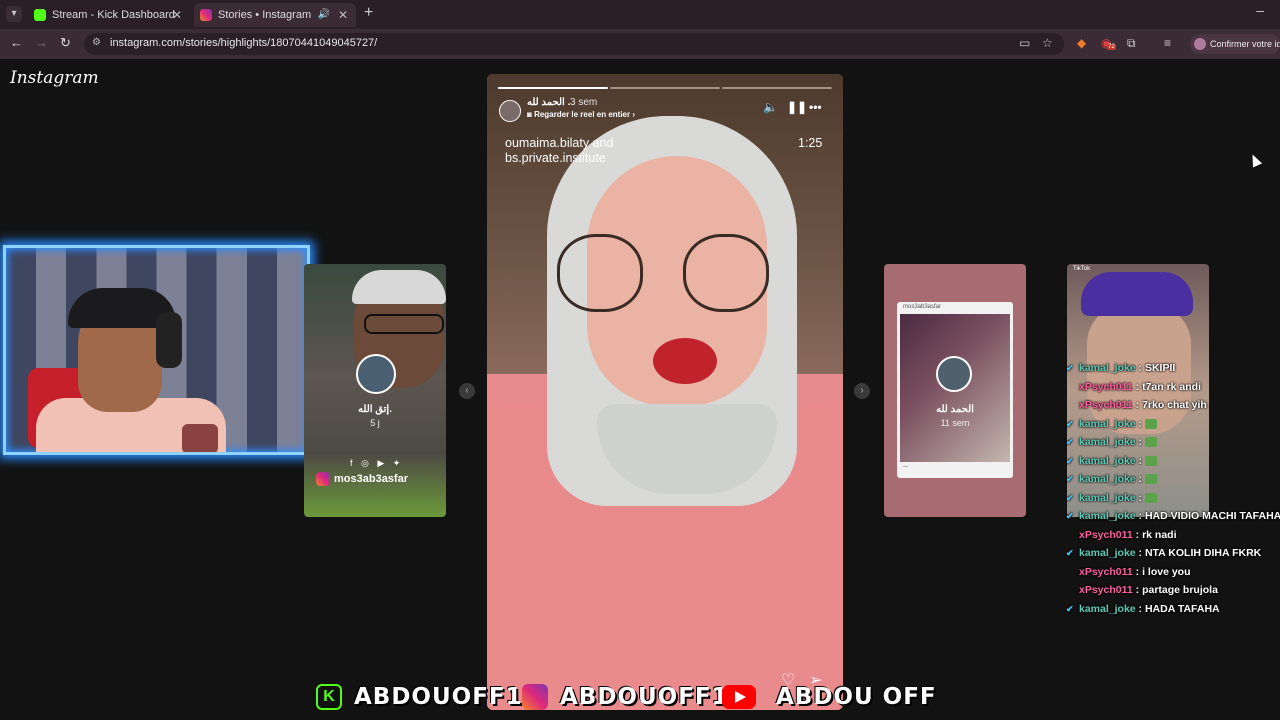  Describe the element at coordinates (955, 423) in the screenshot. I see `story-card-time: 11 sem` at that location.